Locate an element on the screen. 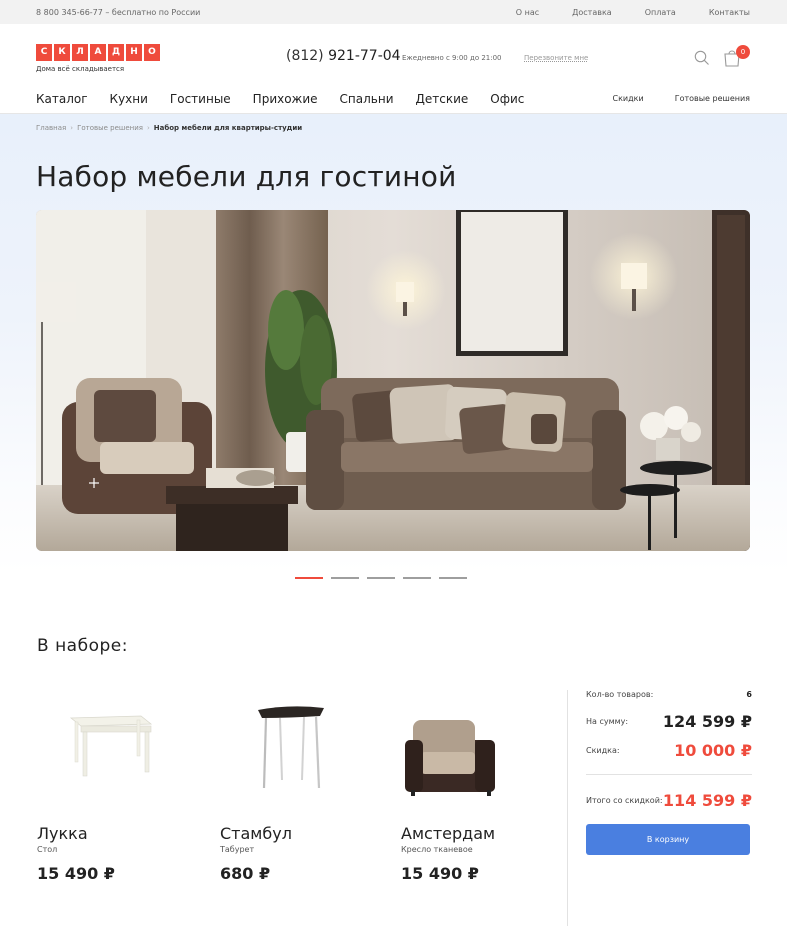  top-links: О нас Доставка Оплата Контакты is located at coordinates (633, 12).